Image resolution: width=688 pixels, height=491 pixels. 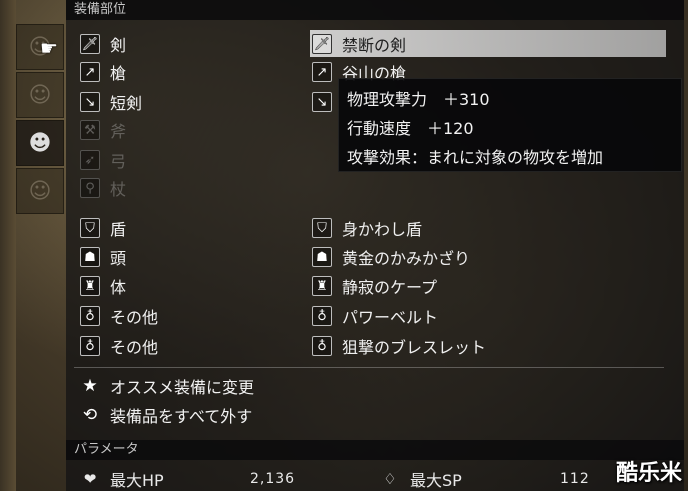 What do you see at coordinates (118, 229) in the screenshot?
I see `slot-label: 盾` at bounding box center [118, 229].